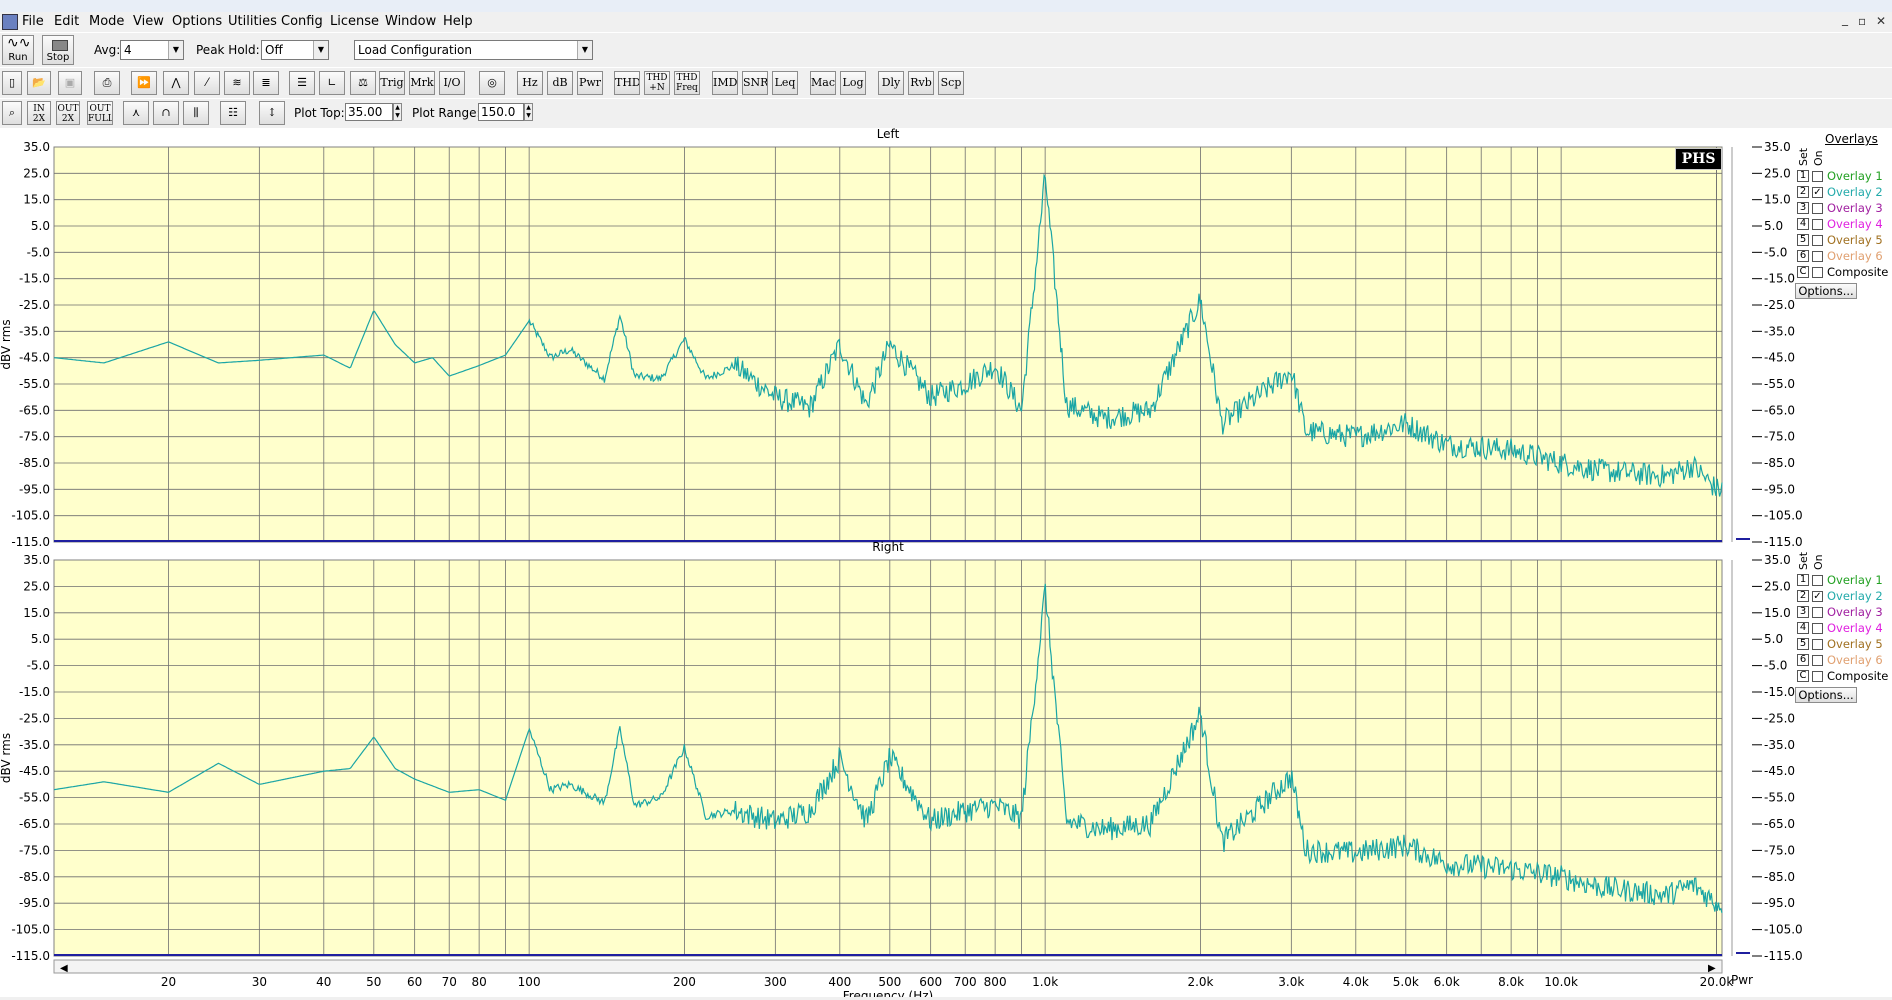 Image resolution: width=1892 pixels, height=1000 pixels. I want to click on menu-help: Help, so click(458, 21).